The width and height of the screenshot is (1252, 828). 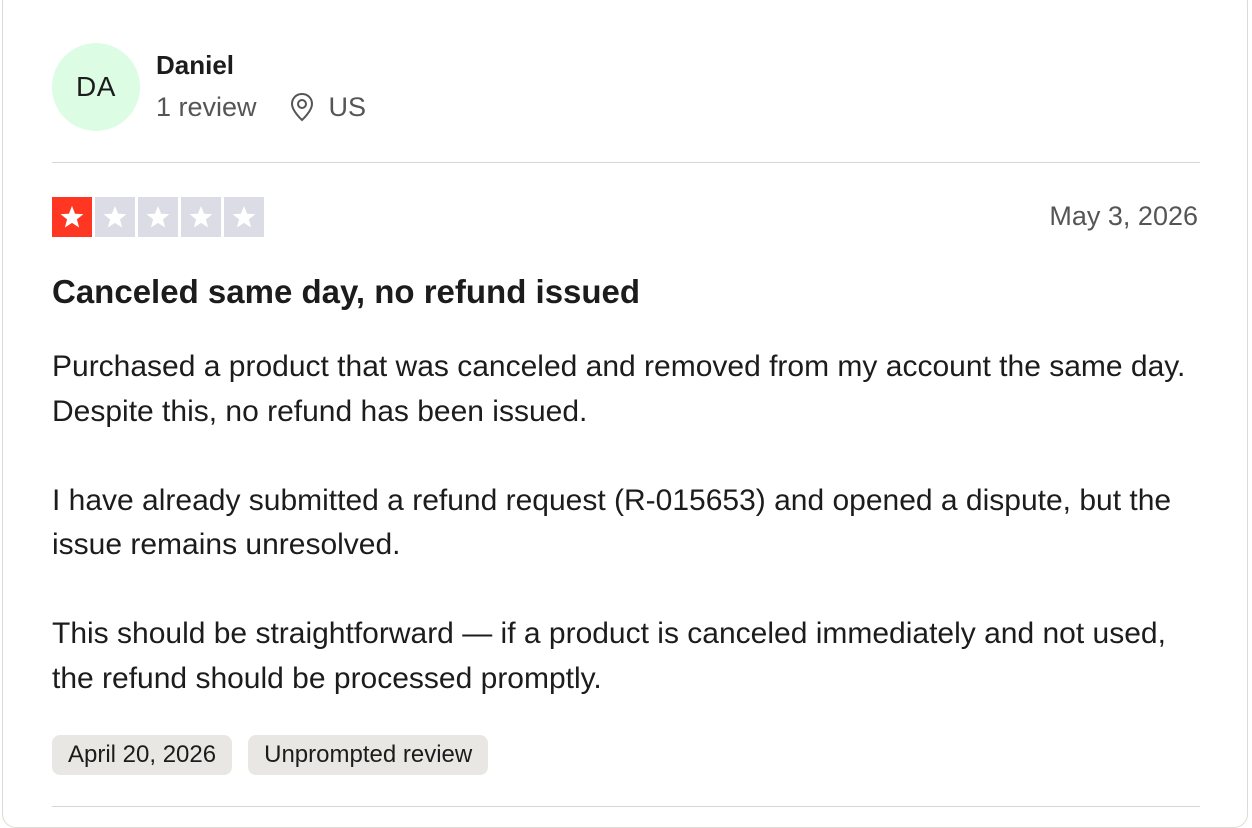 I want to click on reviewer-header: DA Daniel 1 review US, so click(x=209, y=87).